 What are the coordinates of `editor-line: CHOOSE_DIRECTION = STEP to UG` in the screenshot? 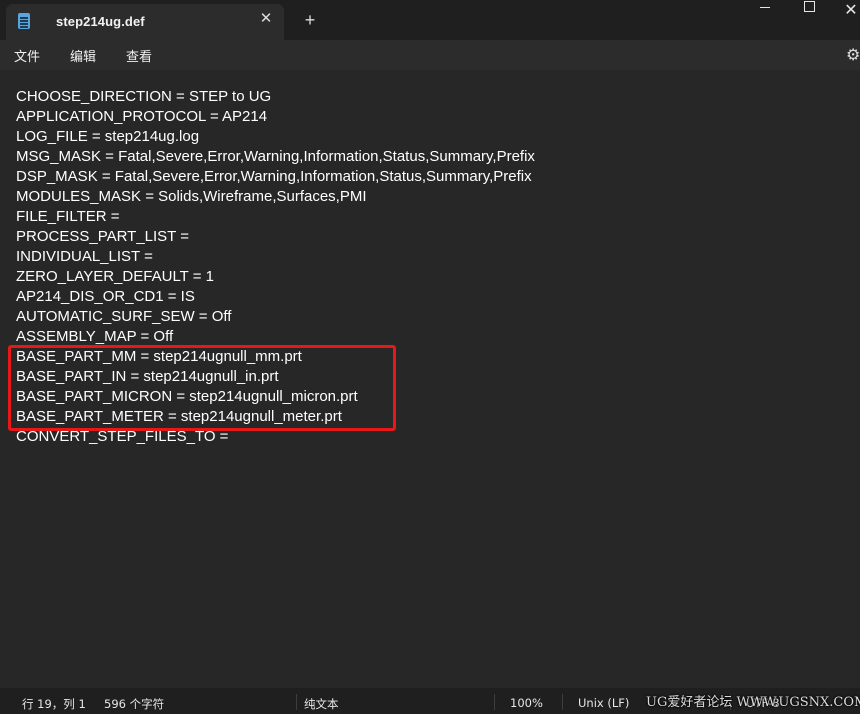 It's located at (144, 96).